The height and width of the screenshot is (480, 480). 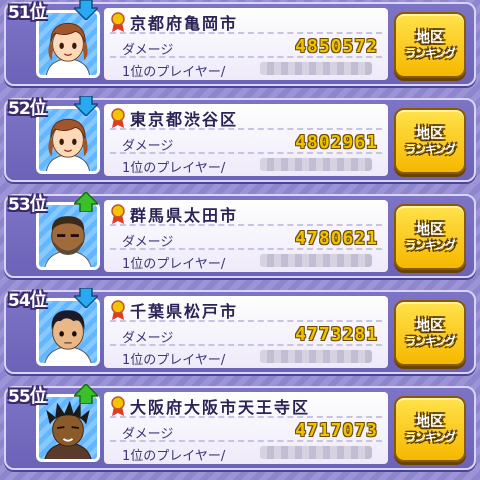 I want to click on spiky-hair-boy-avatar-icon, so click(x=68, y=429).